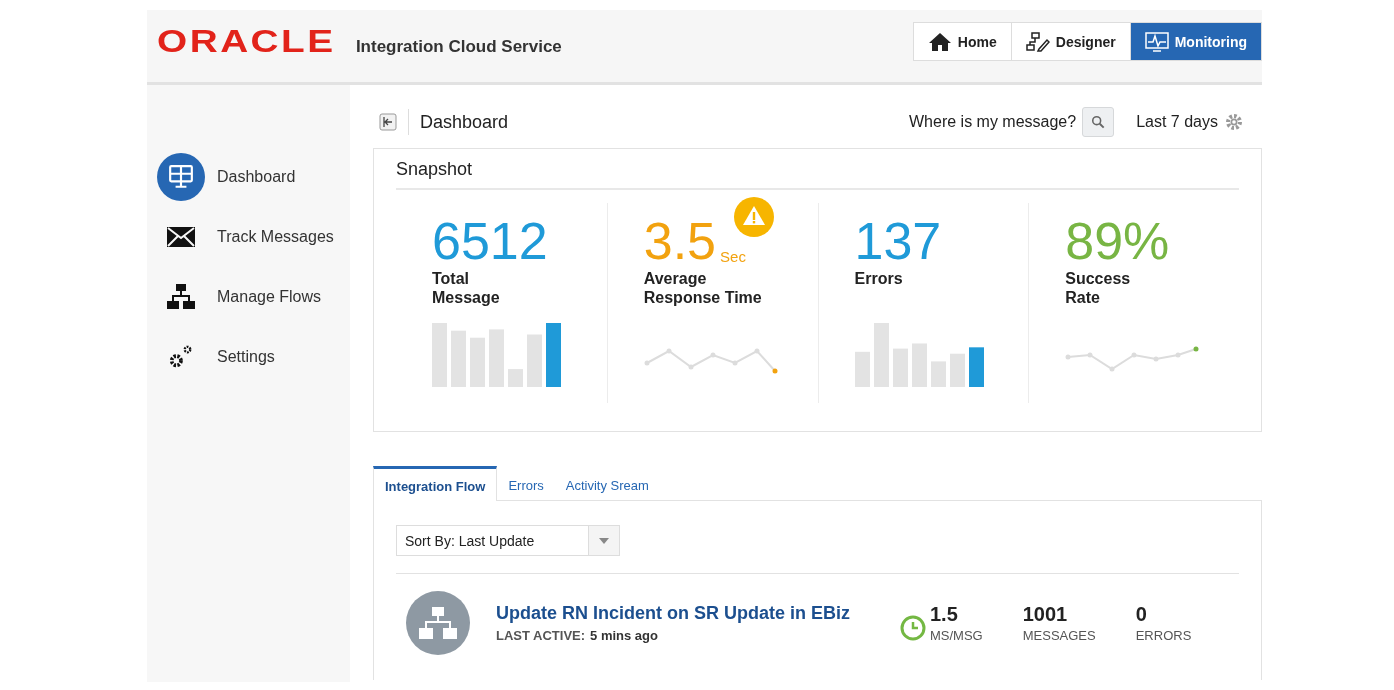 The image size is (1394, 690). What do you see at coordinates (248, 177) in the screenshot?
I see `sidebar-item: Dashboard` at bounding box center [248, 177].